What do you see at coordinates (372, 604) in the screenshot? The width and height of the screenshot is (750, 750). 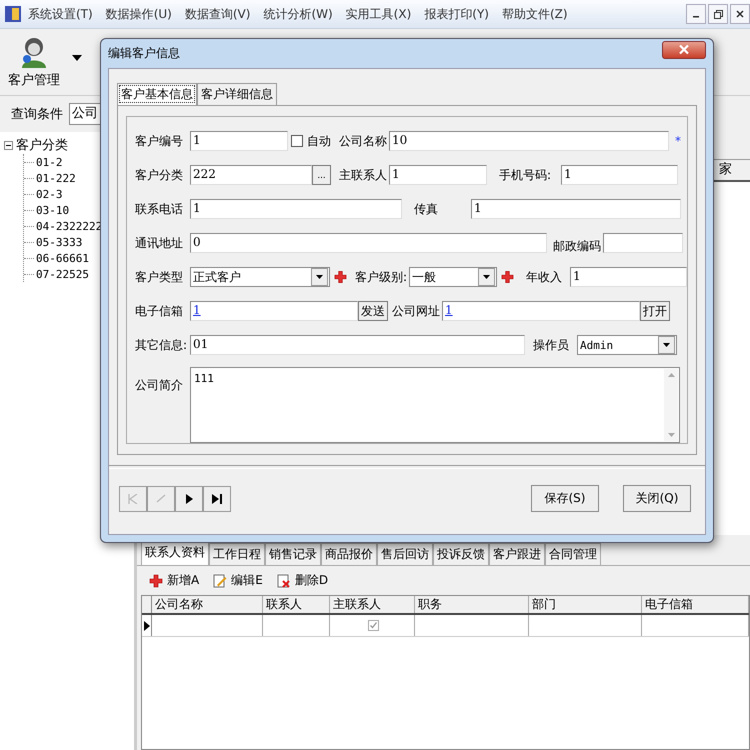 I see `column-header: 主联系人` at bounding box center [372, 604].